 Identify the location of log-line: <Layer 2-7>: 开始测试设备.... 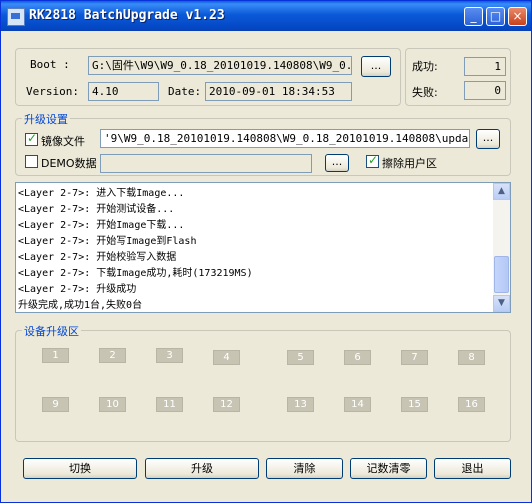
(96, 209).